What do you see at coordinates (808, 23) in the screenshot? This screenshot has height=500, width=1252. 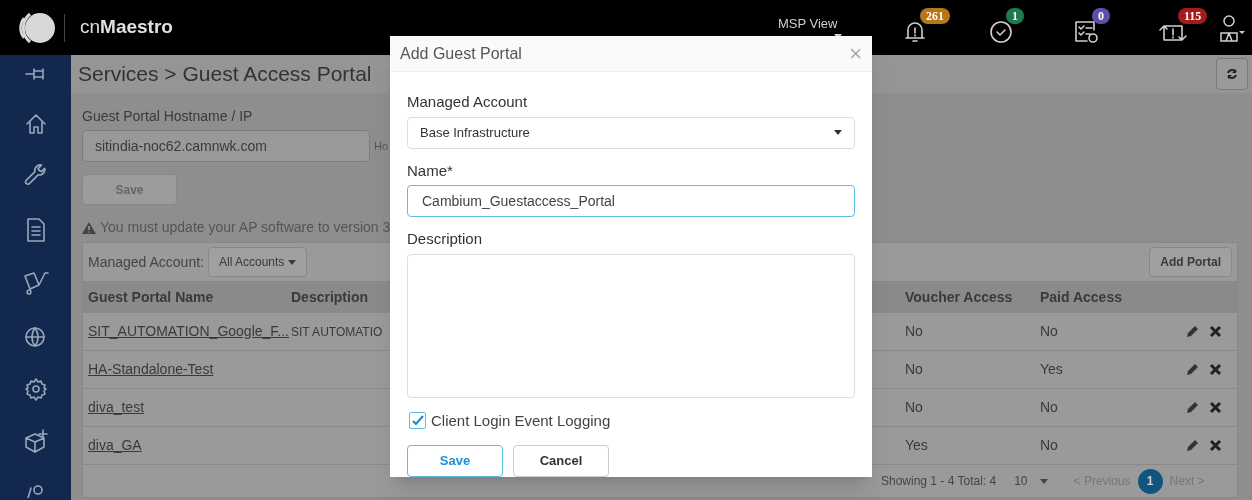 I see `view-label: MSP View` at bounding box center [808, 23].